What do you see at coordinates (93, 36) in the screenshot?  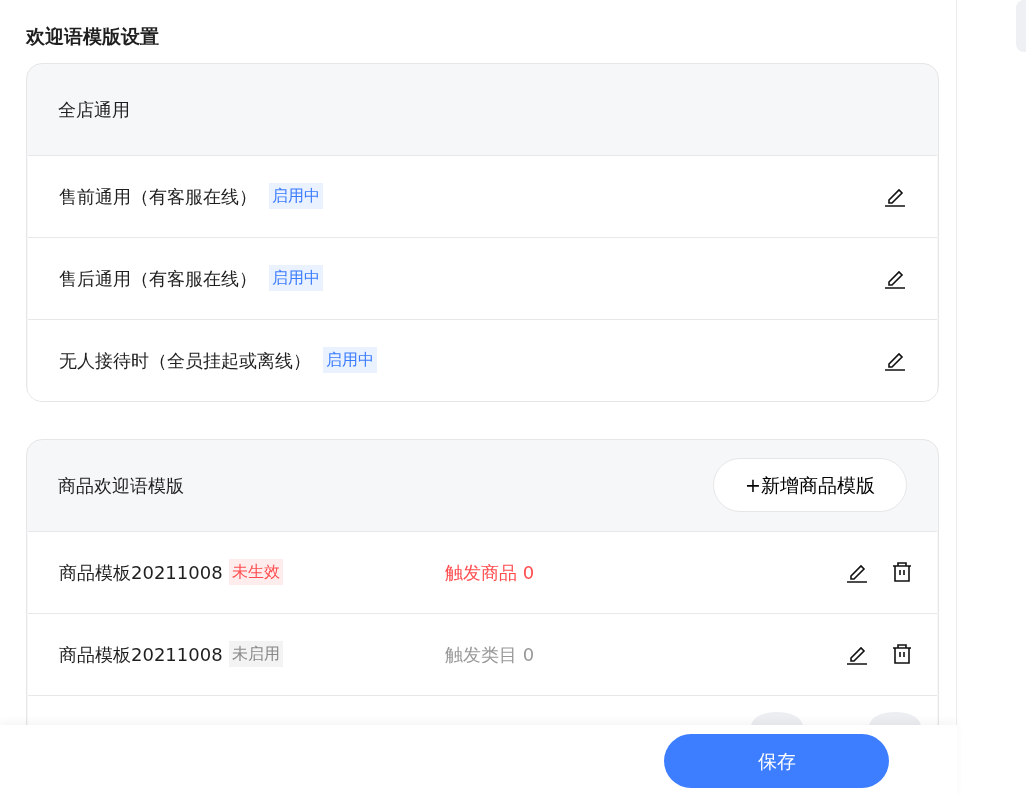 I see `page-title: 欢迎语模版设置` at bounding box center [93, 36].